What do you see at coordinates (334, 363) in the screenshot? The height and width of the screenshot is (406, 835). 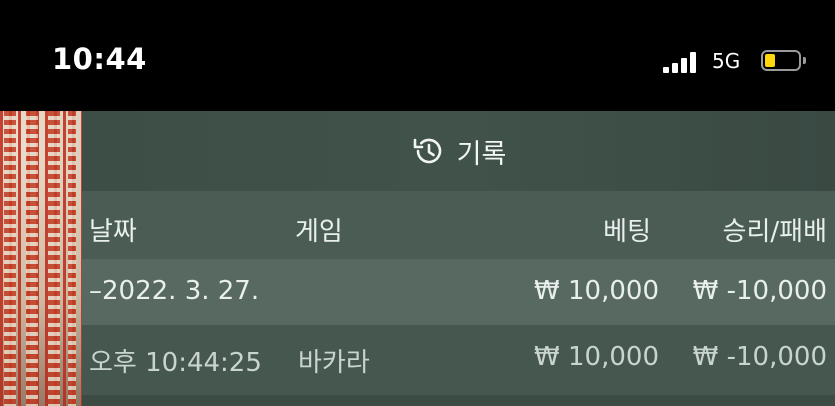 I see `entry-game: 바카라` at bounding box center [334, 363].